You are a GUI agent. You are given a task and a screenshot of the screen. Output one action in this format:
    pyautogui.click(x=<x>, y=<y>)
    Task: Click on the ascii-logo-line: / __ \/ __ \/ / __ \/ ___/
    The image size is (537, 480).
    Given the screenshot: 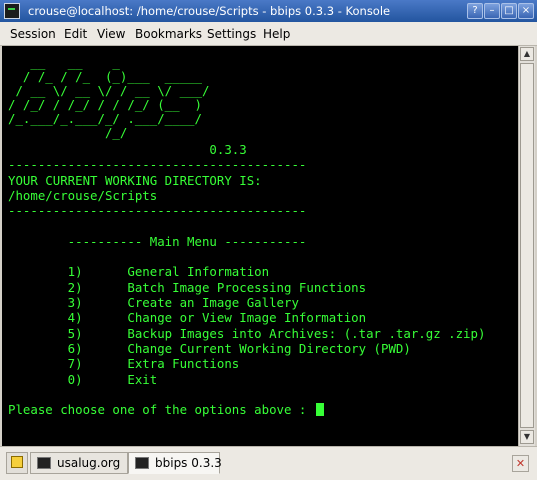 What is the action you would take?
    pyautogui.click(x=109, y=90)
    